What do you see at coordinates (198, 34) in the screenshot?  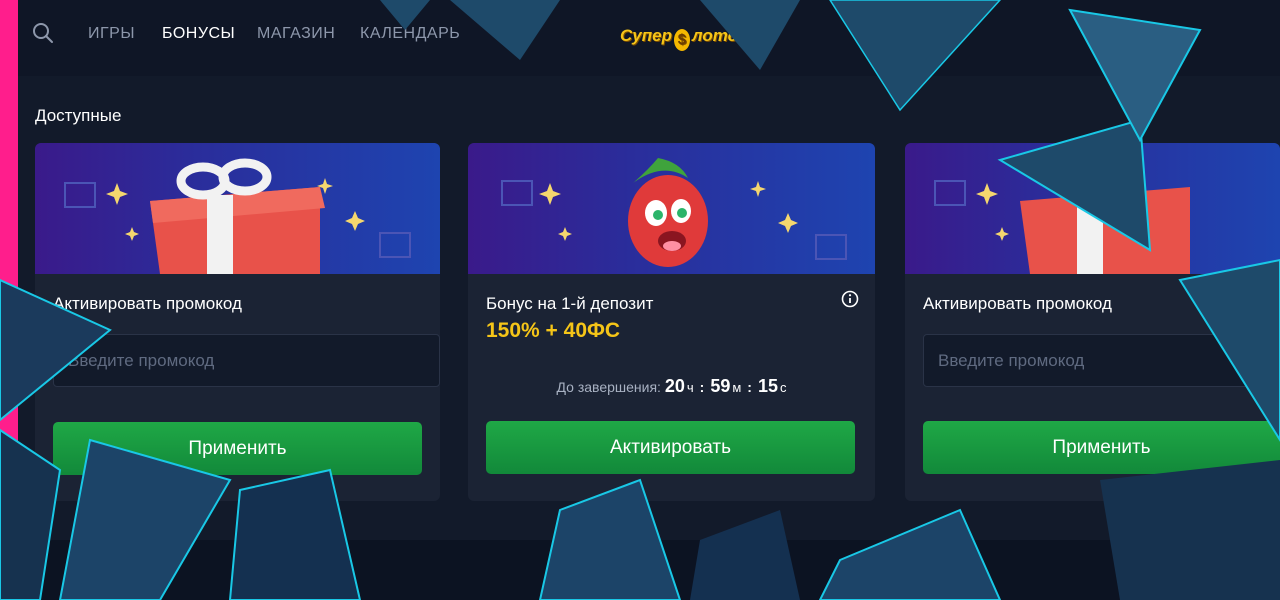 I see `nav-item-bonuses: БОНУСЫ` at bounding box center [198, 34].